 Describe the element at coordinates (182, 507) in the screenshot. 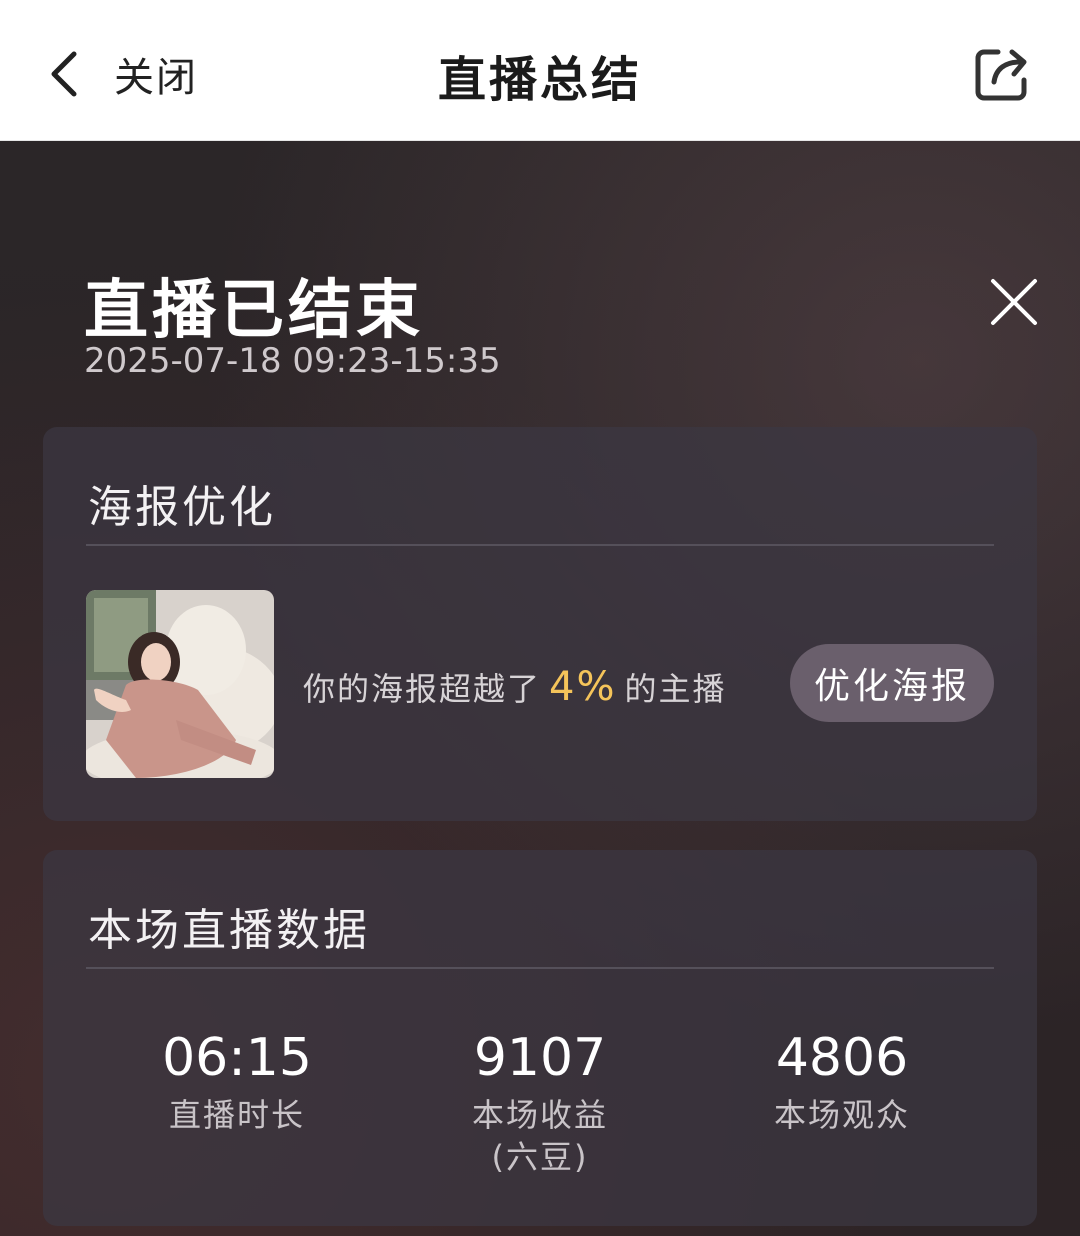

I see `poster-section-title: 海报优化` at that location.